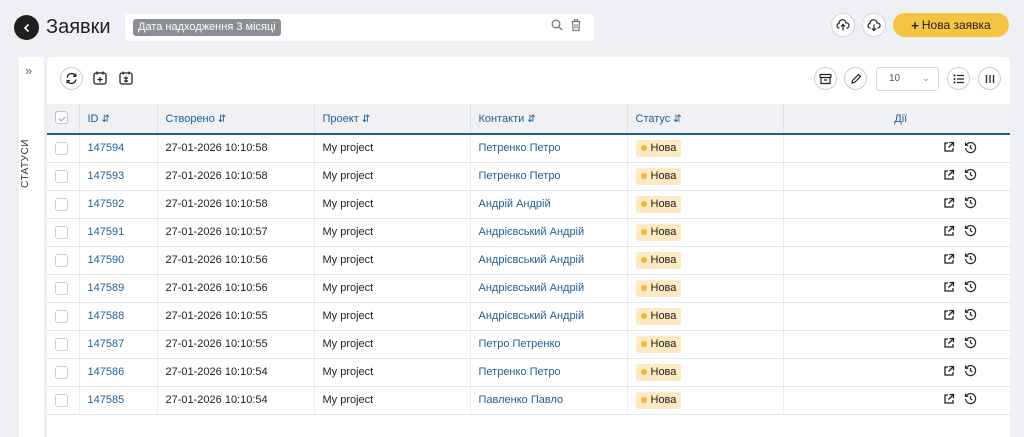  What do you see at coordinates (951, 25) in the screenshot?
I see `new-request-button: + Нова заявка` at bounding box center [951, 25].